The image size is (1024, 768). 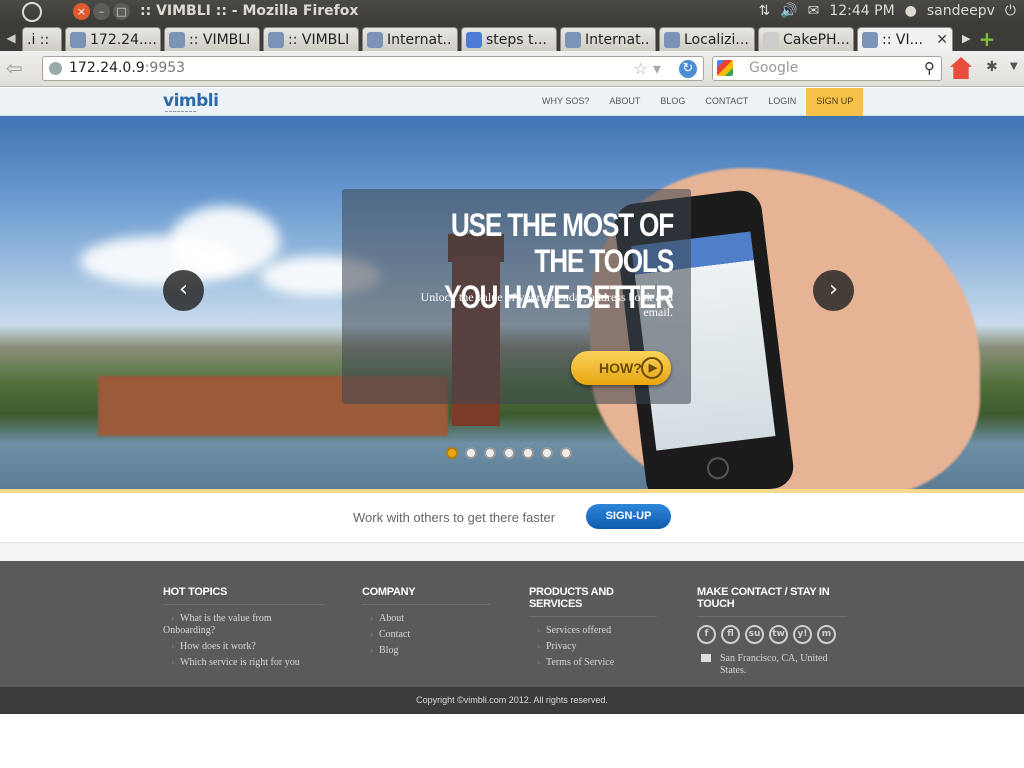 I want to click on tab-list-arrow-icon: ▶, so click(x=966, y=39).